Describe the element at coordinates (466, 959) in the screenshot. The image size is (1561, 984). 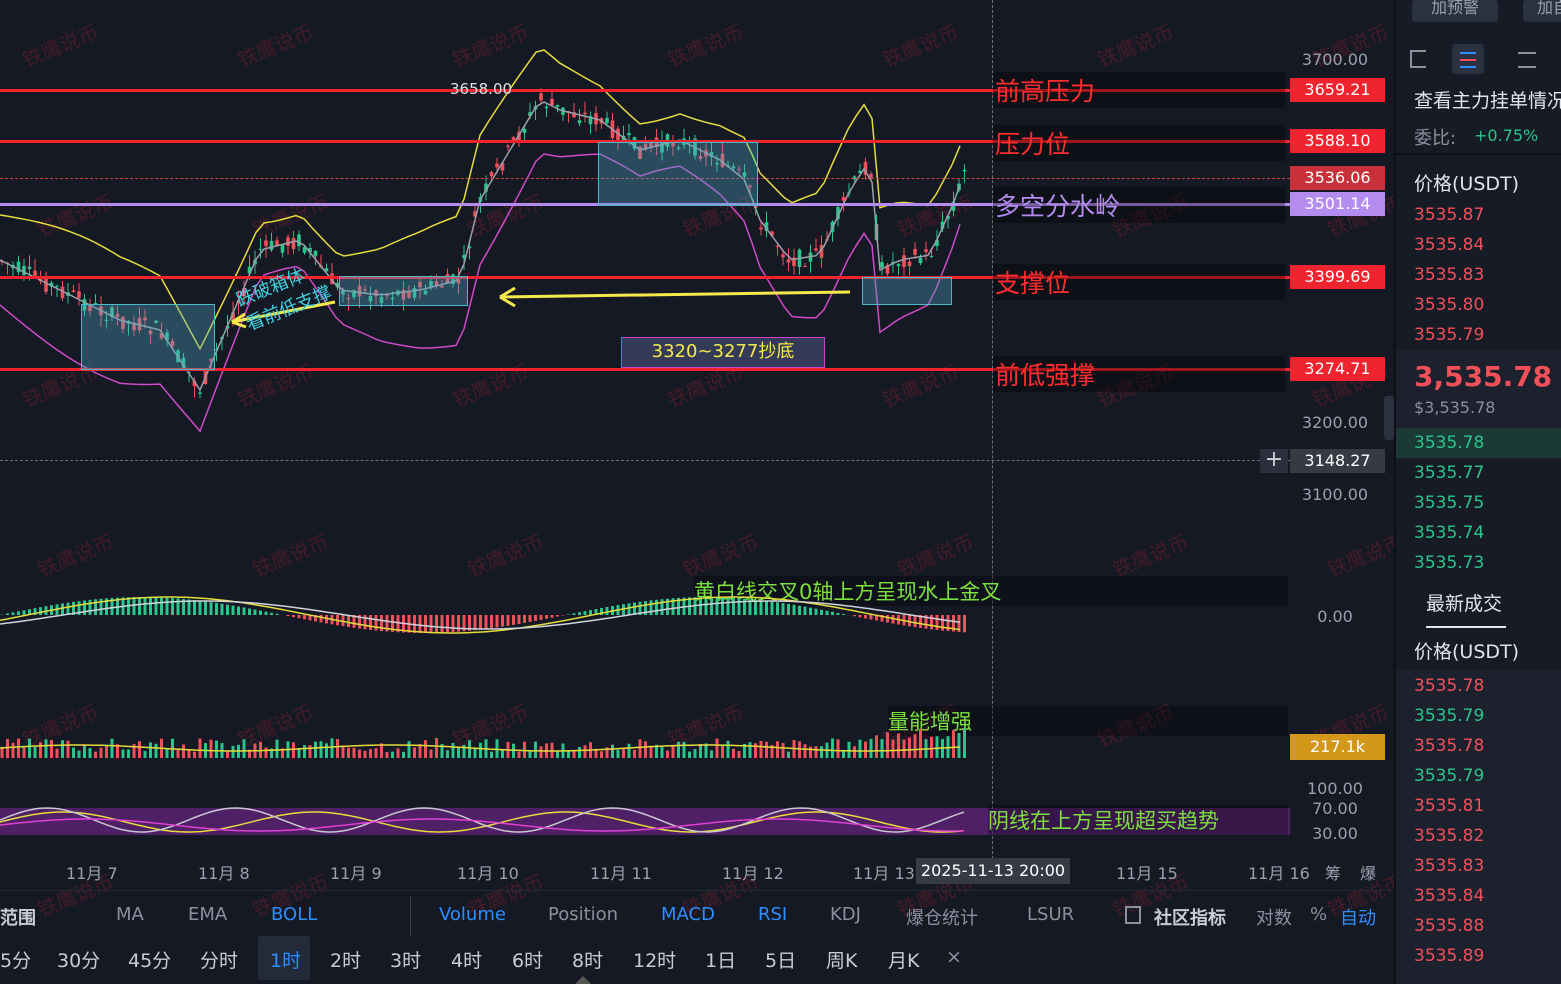
I see `tf-4h: 4时` at that location.